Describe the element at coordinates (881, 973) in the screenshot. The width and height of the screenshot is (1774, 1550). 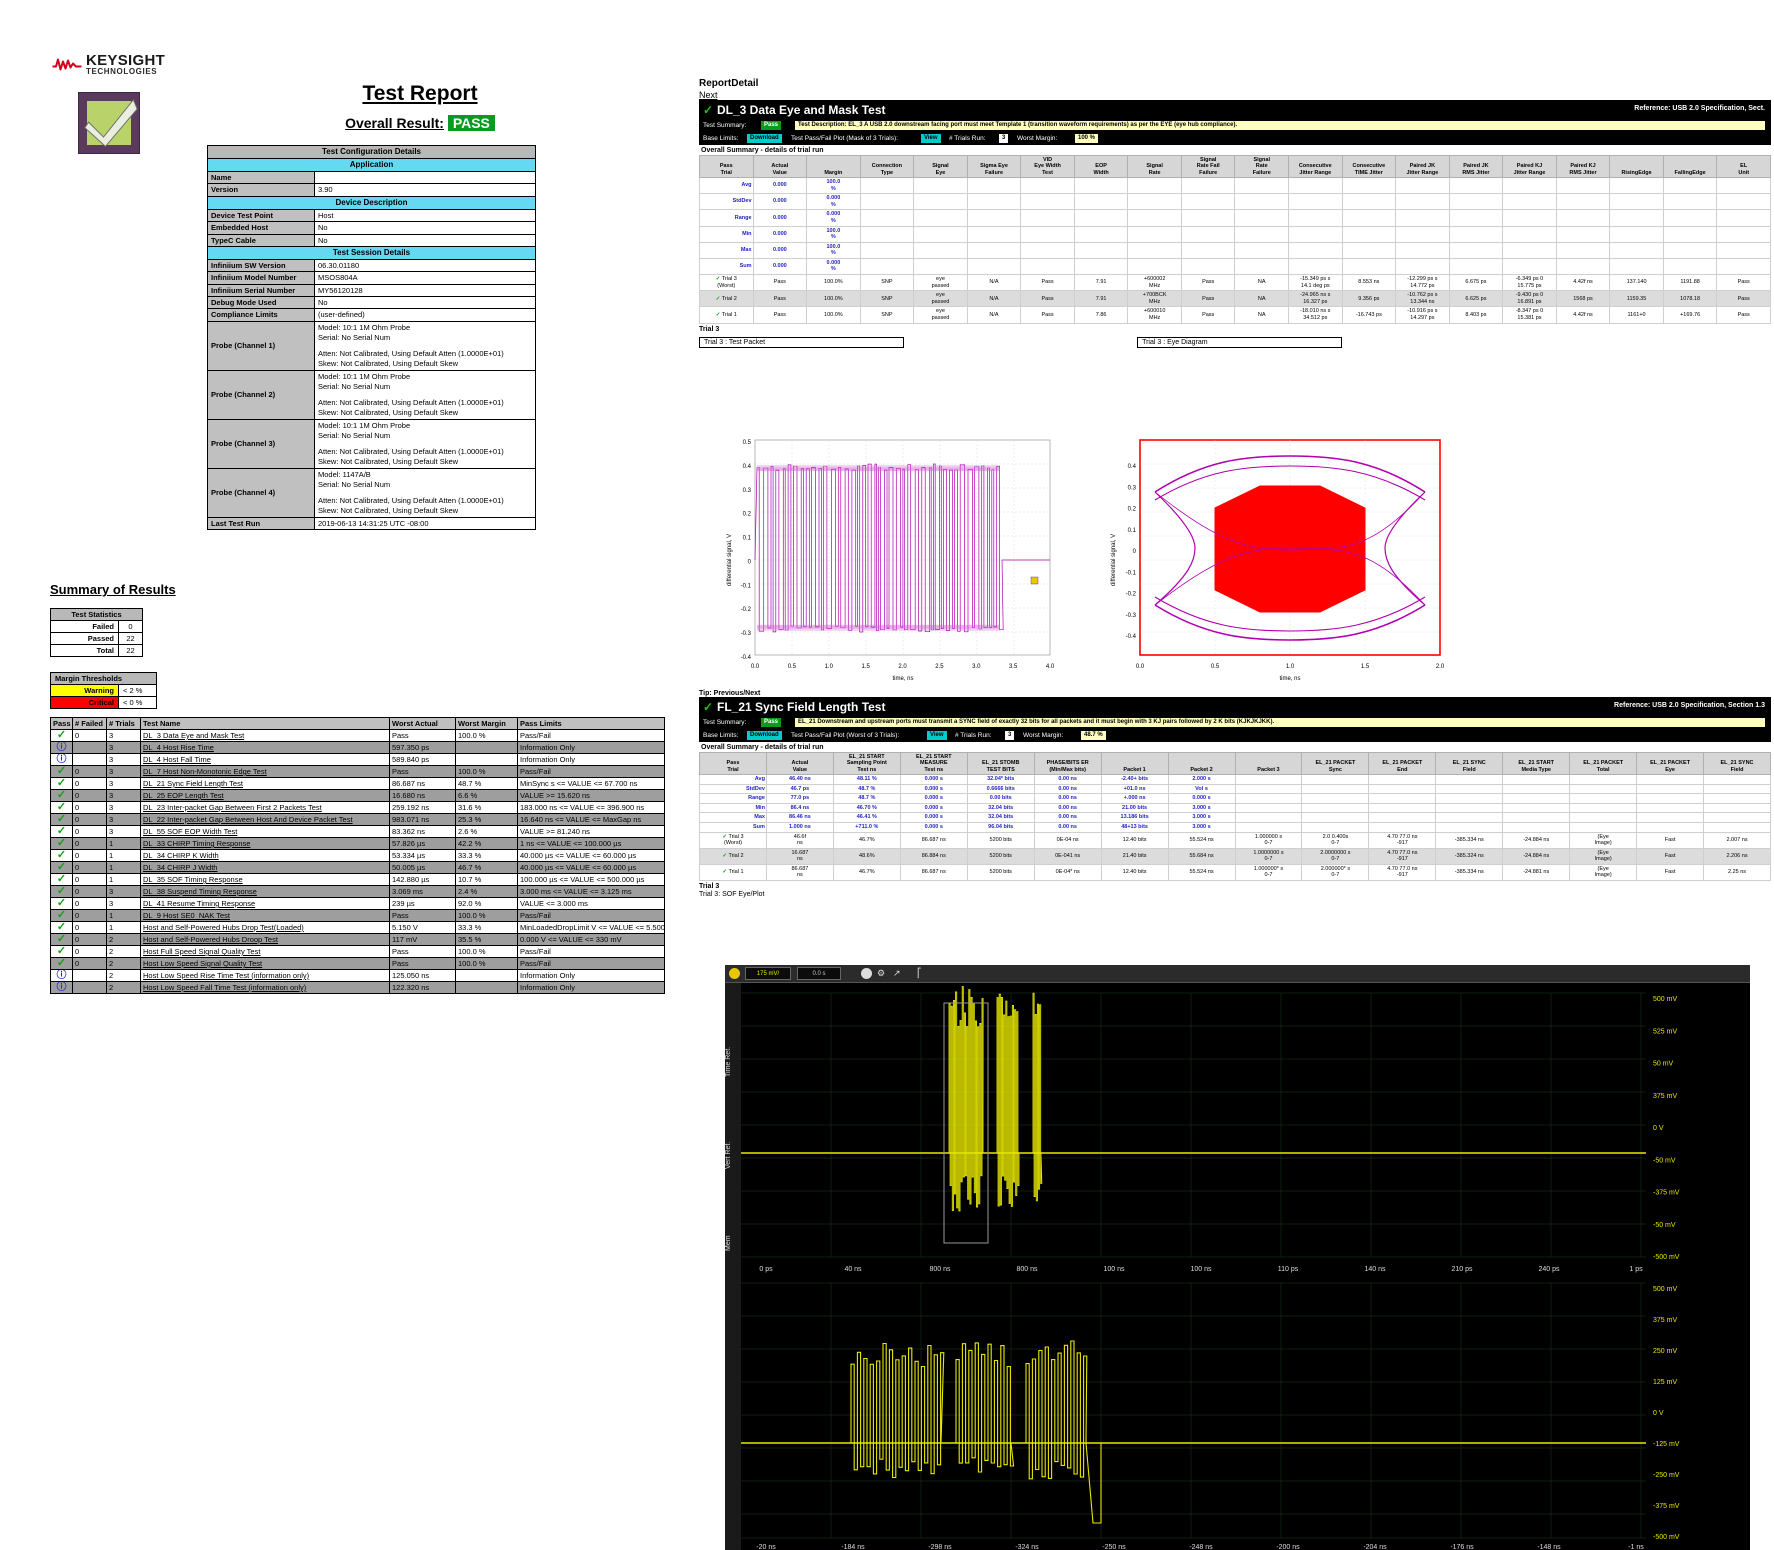
I see `scope-settings-icon: ⚙` at that location.